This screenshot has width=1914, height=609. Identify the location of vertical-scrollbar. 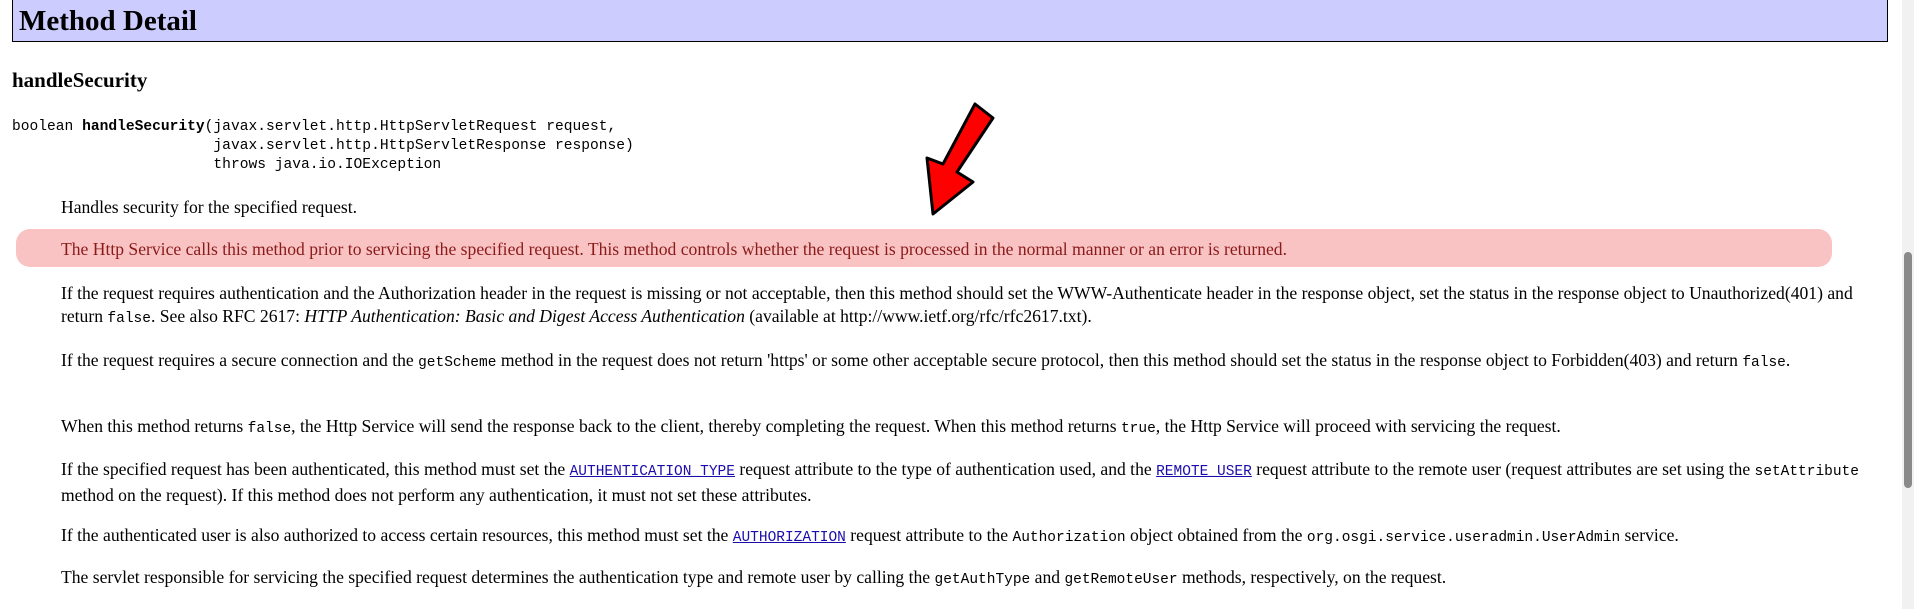
(1908, 304).